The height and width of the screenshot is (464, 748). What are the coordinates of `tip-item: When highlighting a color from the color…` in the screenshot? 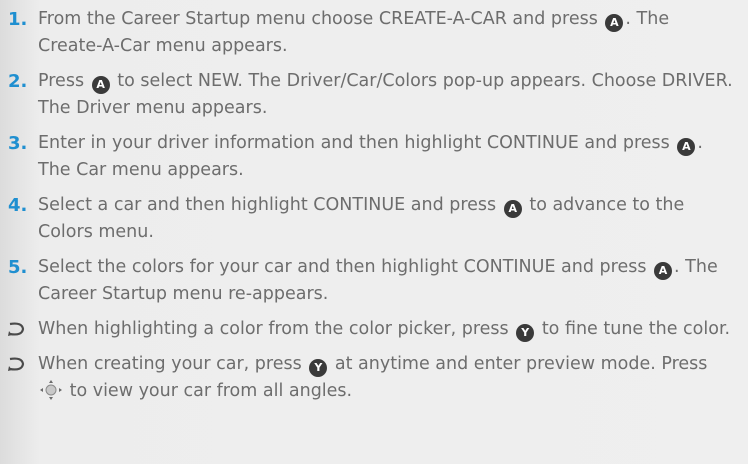 It's located at (373, 329).